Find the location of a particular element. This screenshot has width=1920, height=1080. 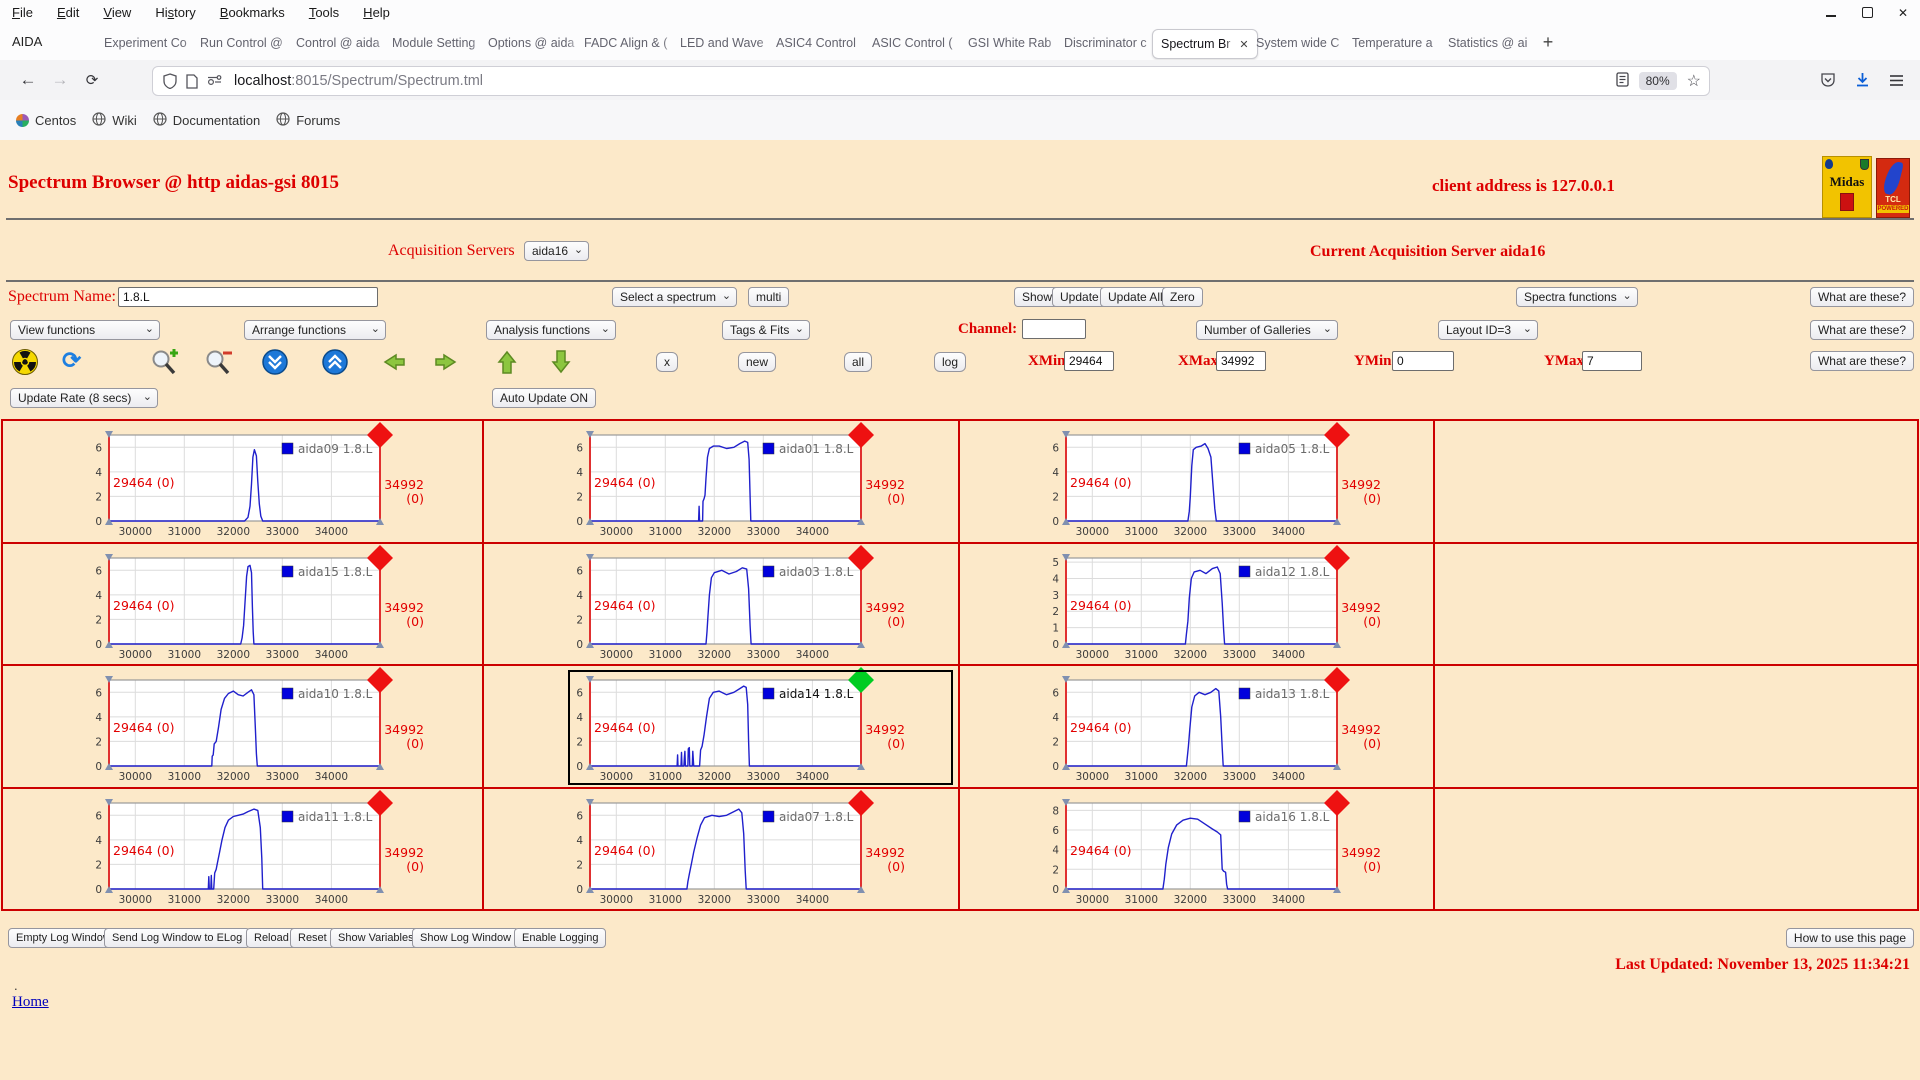

auto-update-button: Auto Update ON is located at coordinates (544, 398).